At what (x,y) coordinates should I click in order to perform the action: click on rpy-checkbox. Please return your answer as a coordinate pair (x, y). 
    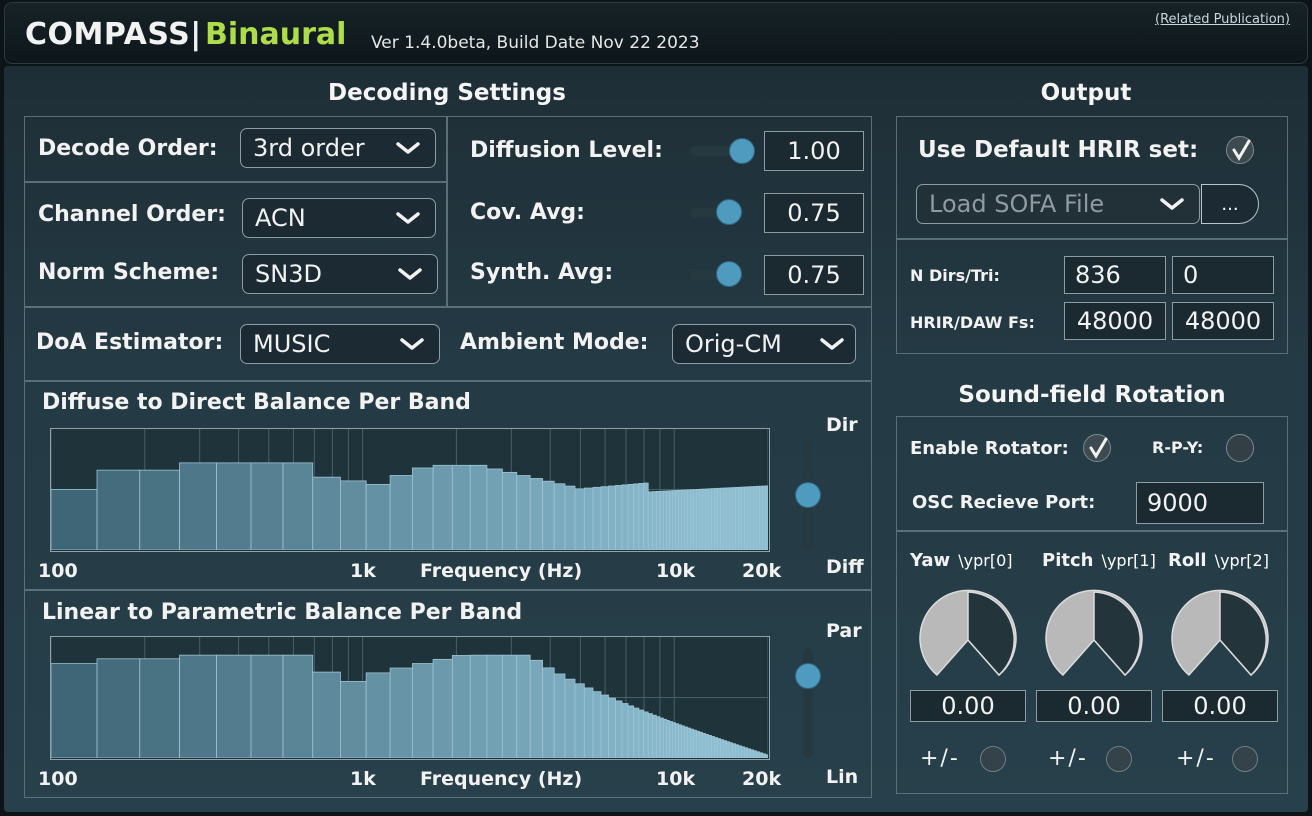
    Looking at the image, I should click on (1240, 448).